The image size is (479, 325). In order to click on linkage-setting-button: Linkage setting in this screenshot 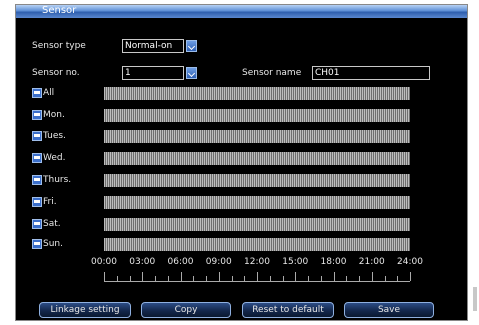, I will do `click(85, 310)`.